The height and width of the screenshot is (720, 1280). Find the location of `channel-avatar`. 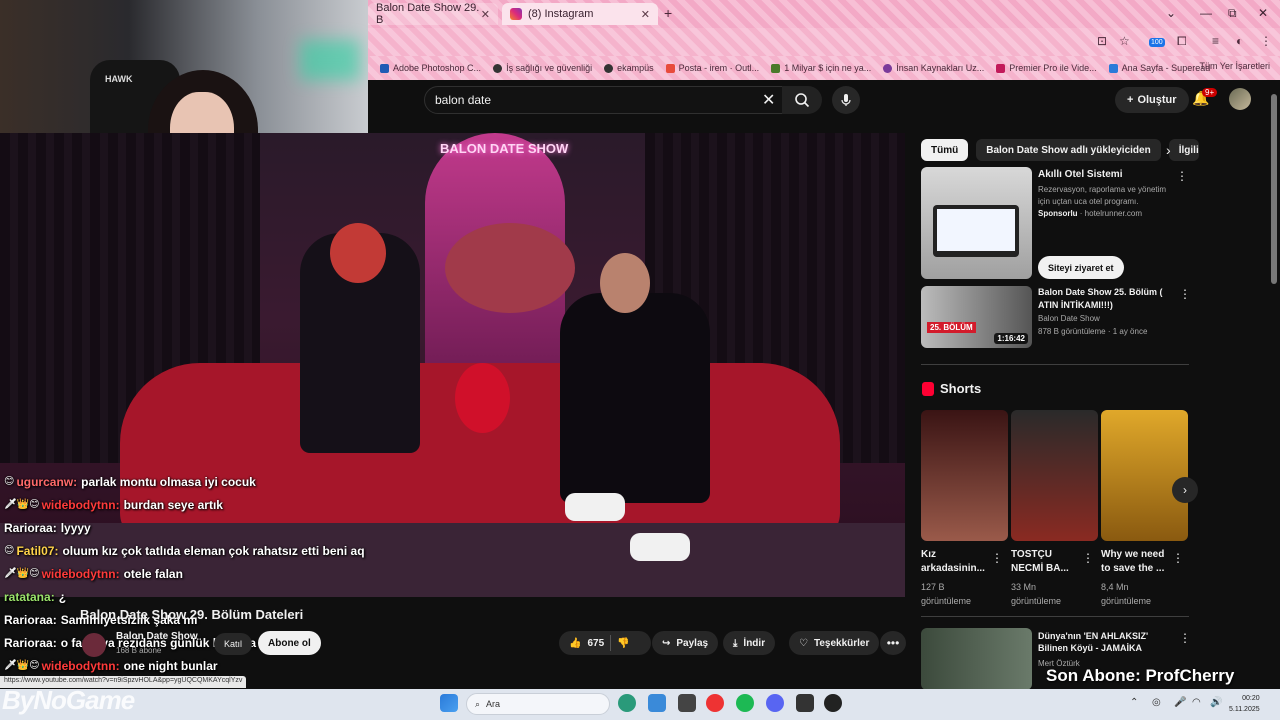

channel-avatar is located at coordinates (94, 645).